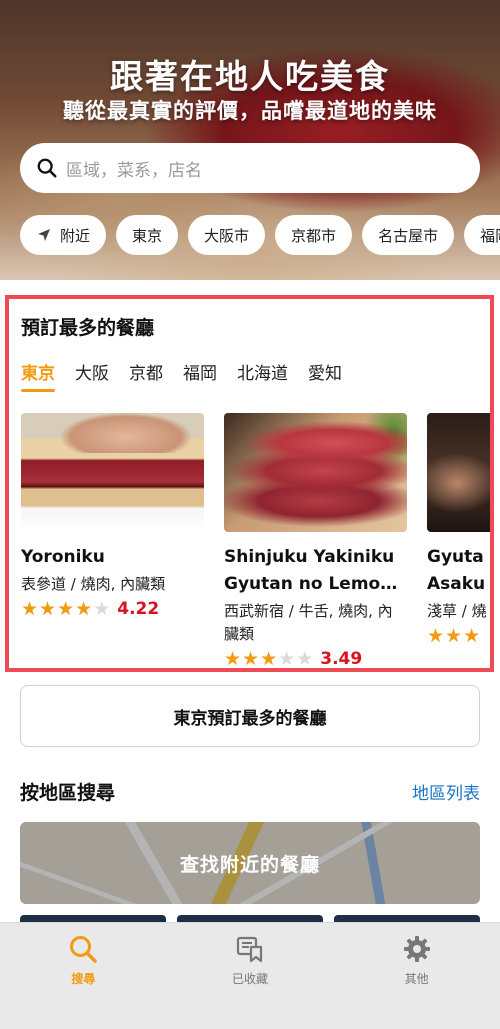 This screenshot has width=500, height=1029. What do you see at coordinates (250, 76) in the screenshot?
I see `hero-title: 跟著在地人吃美食` at bounding box center [250, 76].